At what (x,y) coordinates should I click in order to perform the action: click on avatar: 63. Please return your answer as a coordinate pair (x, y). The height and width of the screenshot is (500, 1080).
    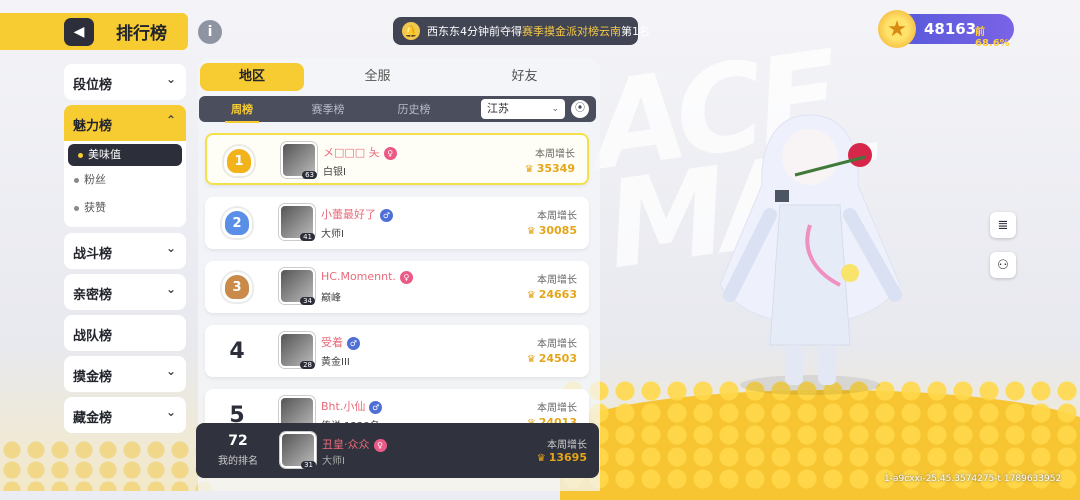
    Looking at the image, I should click on (299, 160).